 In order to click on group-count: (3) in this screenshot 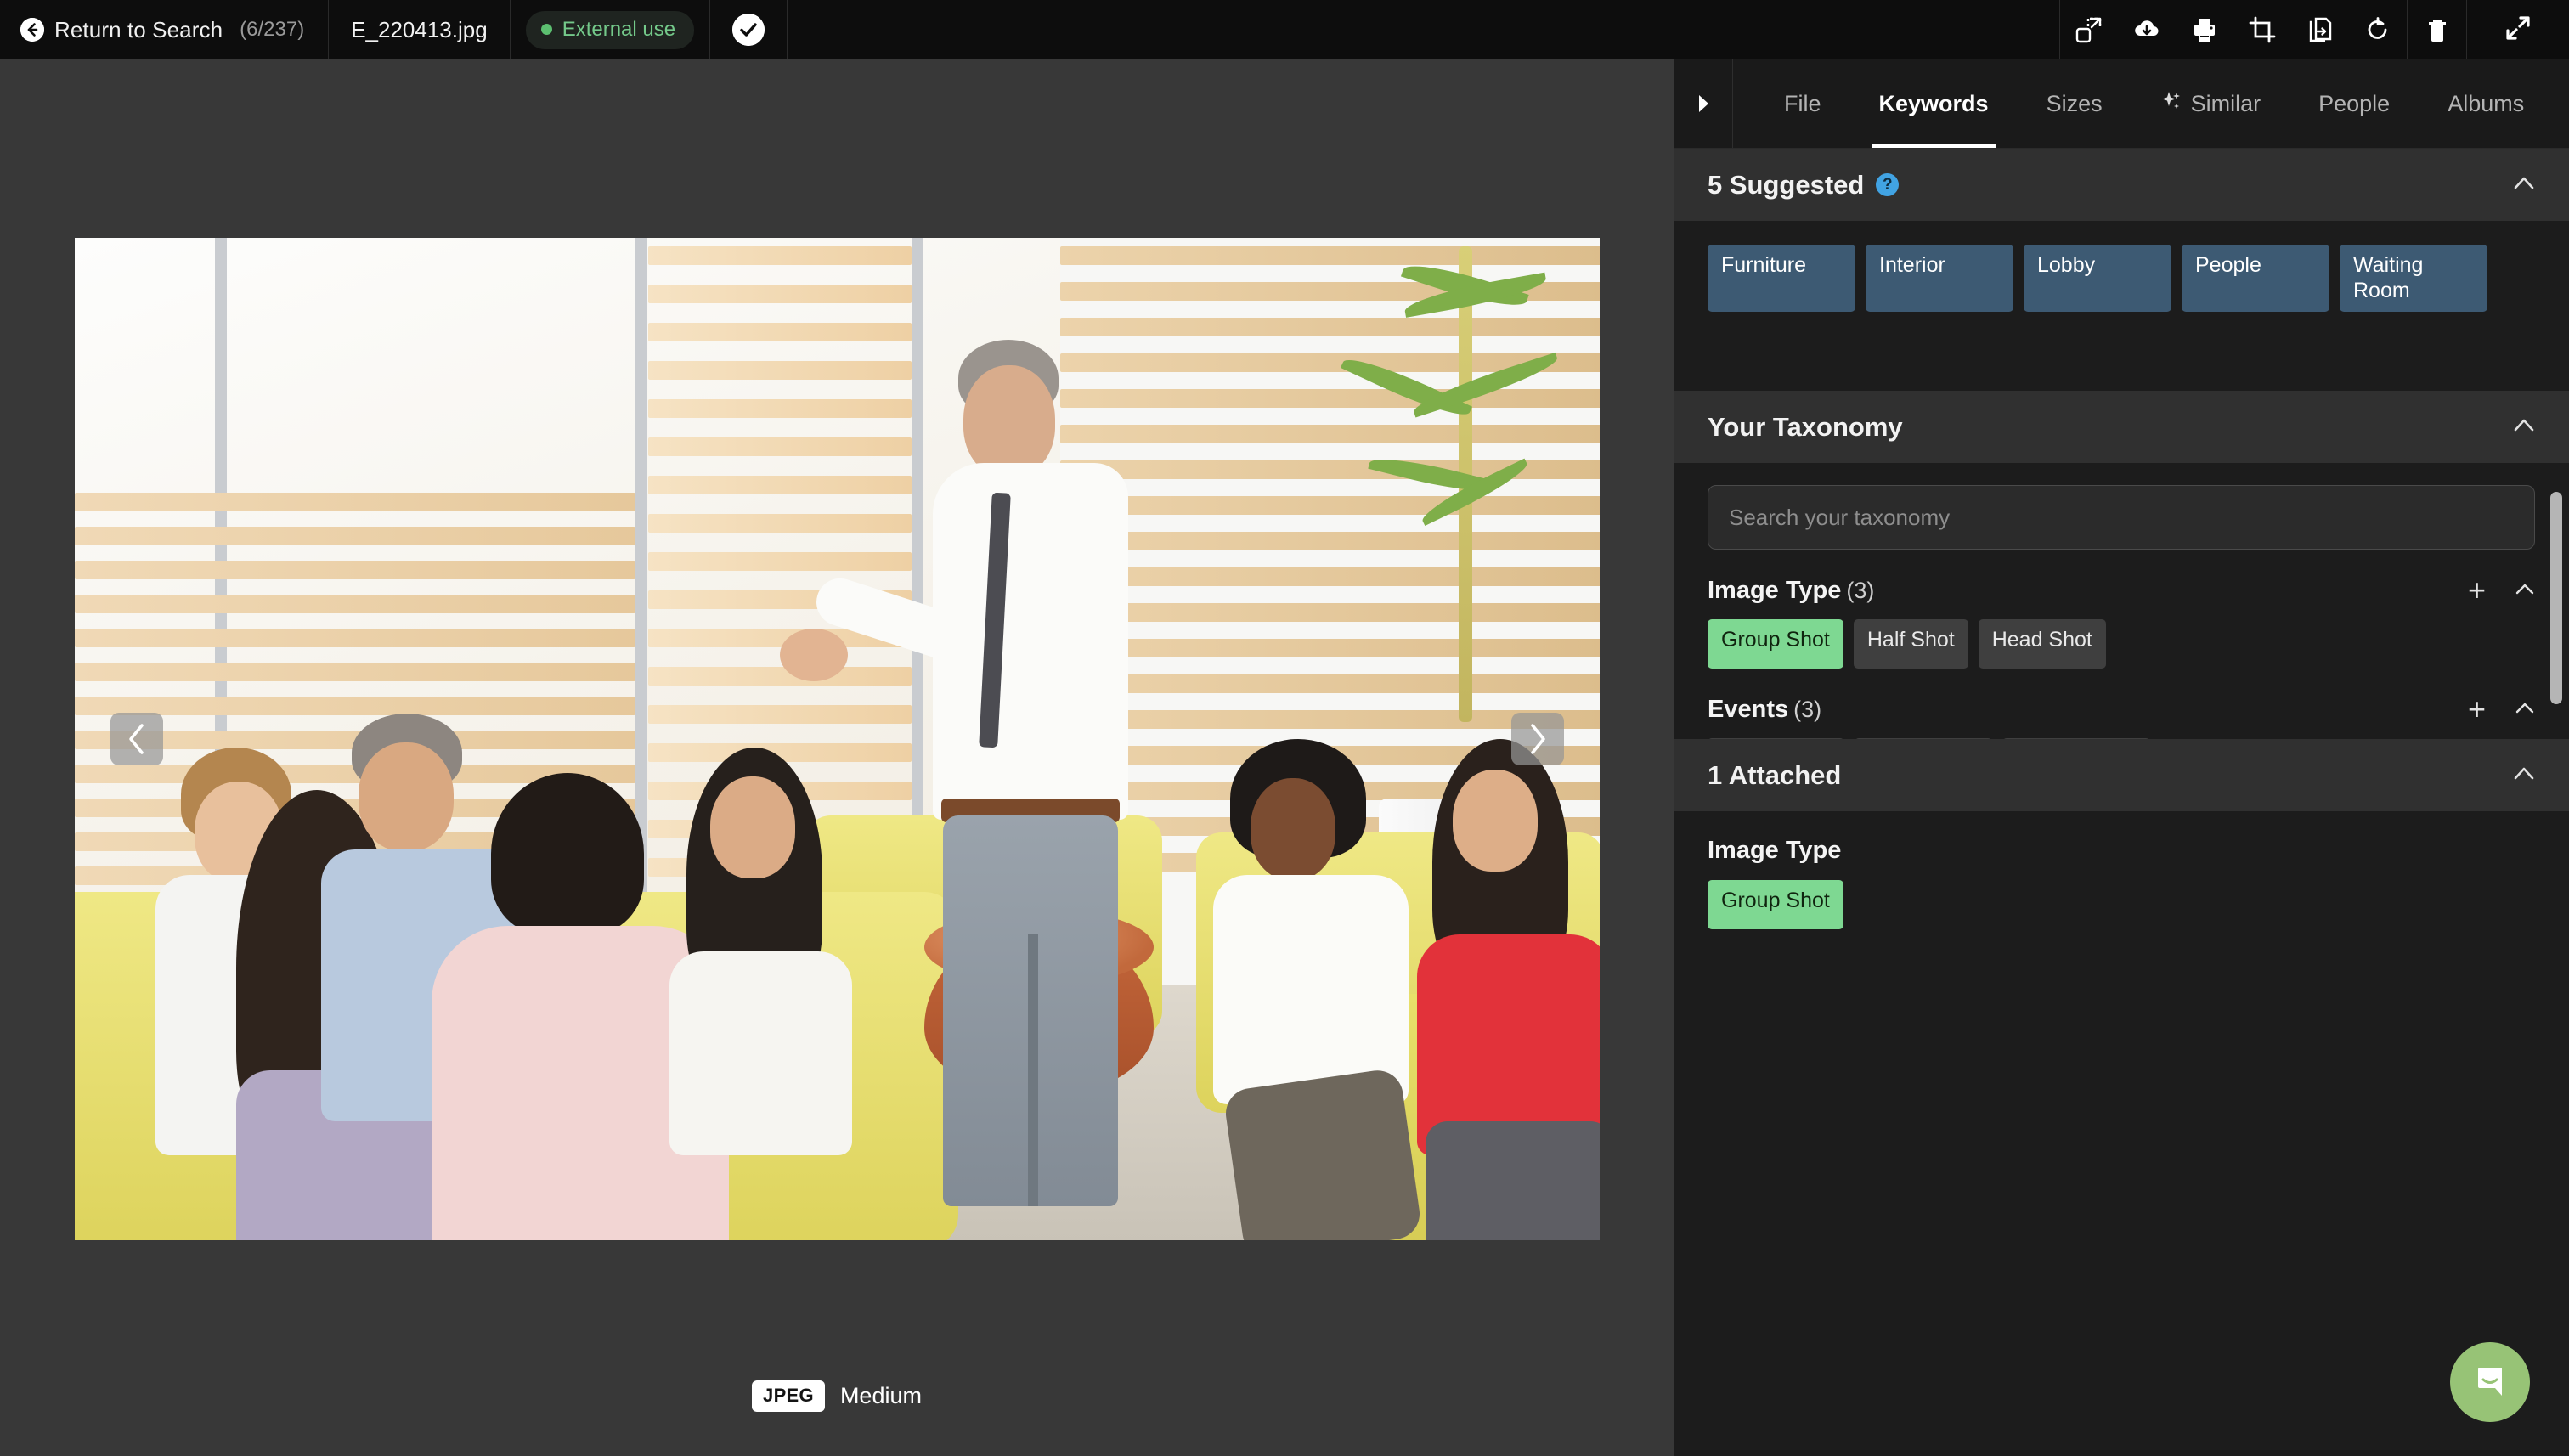, I will do `click(1807, 709)`.